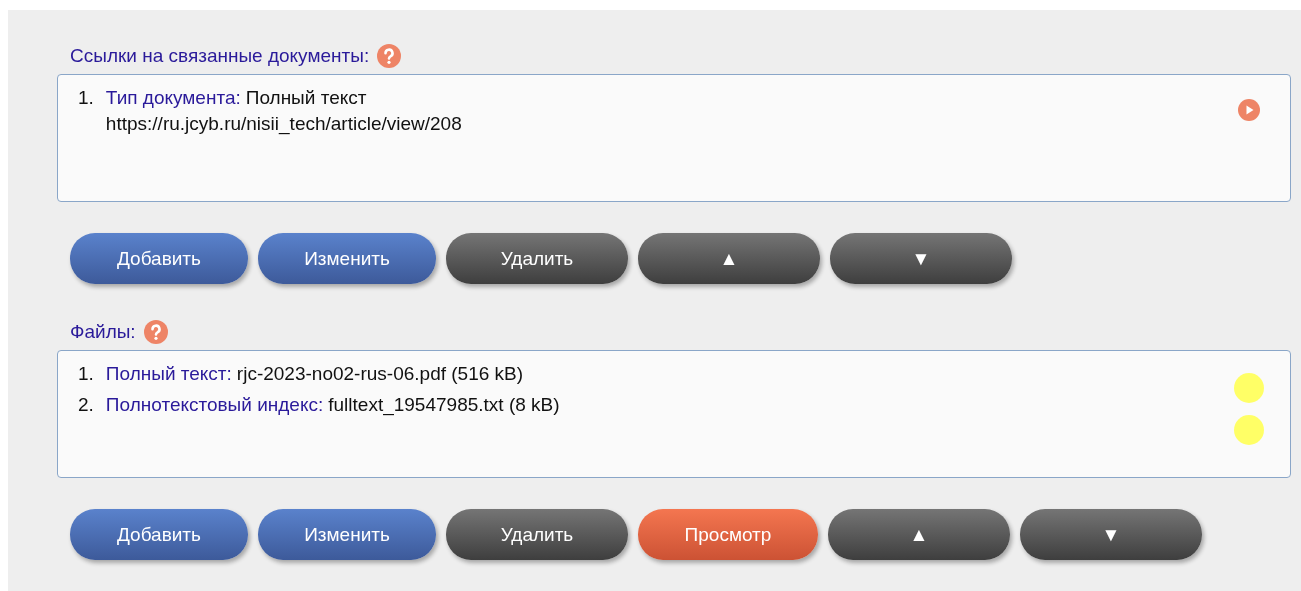 This screenshot has width=1301, height=591. Describe the element at coordinates (283, 124) in the screenshot. I see `item-url: https://ru.jcyb.ru/nisii_tech/article/view/208` at that location.